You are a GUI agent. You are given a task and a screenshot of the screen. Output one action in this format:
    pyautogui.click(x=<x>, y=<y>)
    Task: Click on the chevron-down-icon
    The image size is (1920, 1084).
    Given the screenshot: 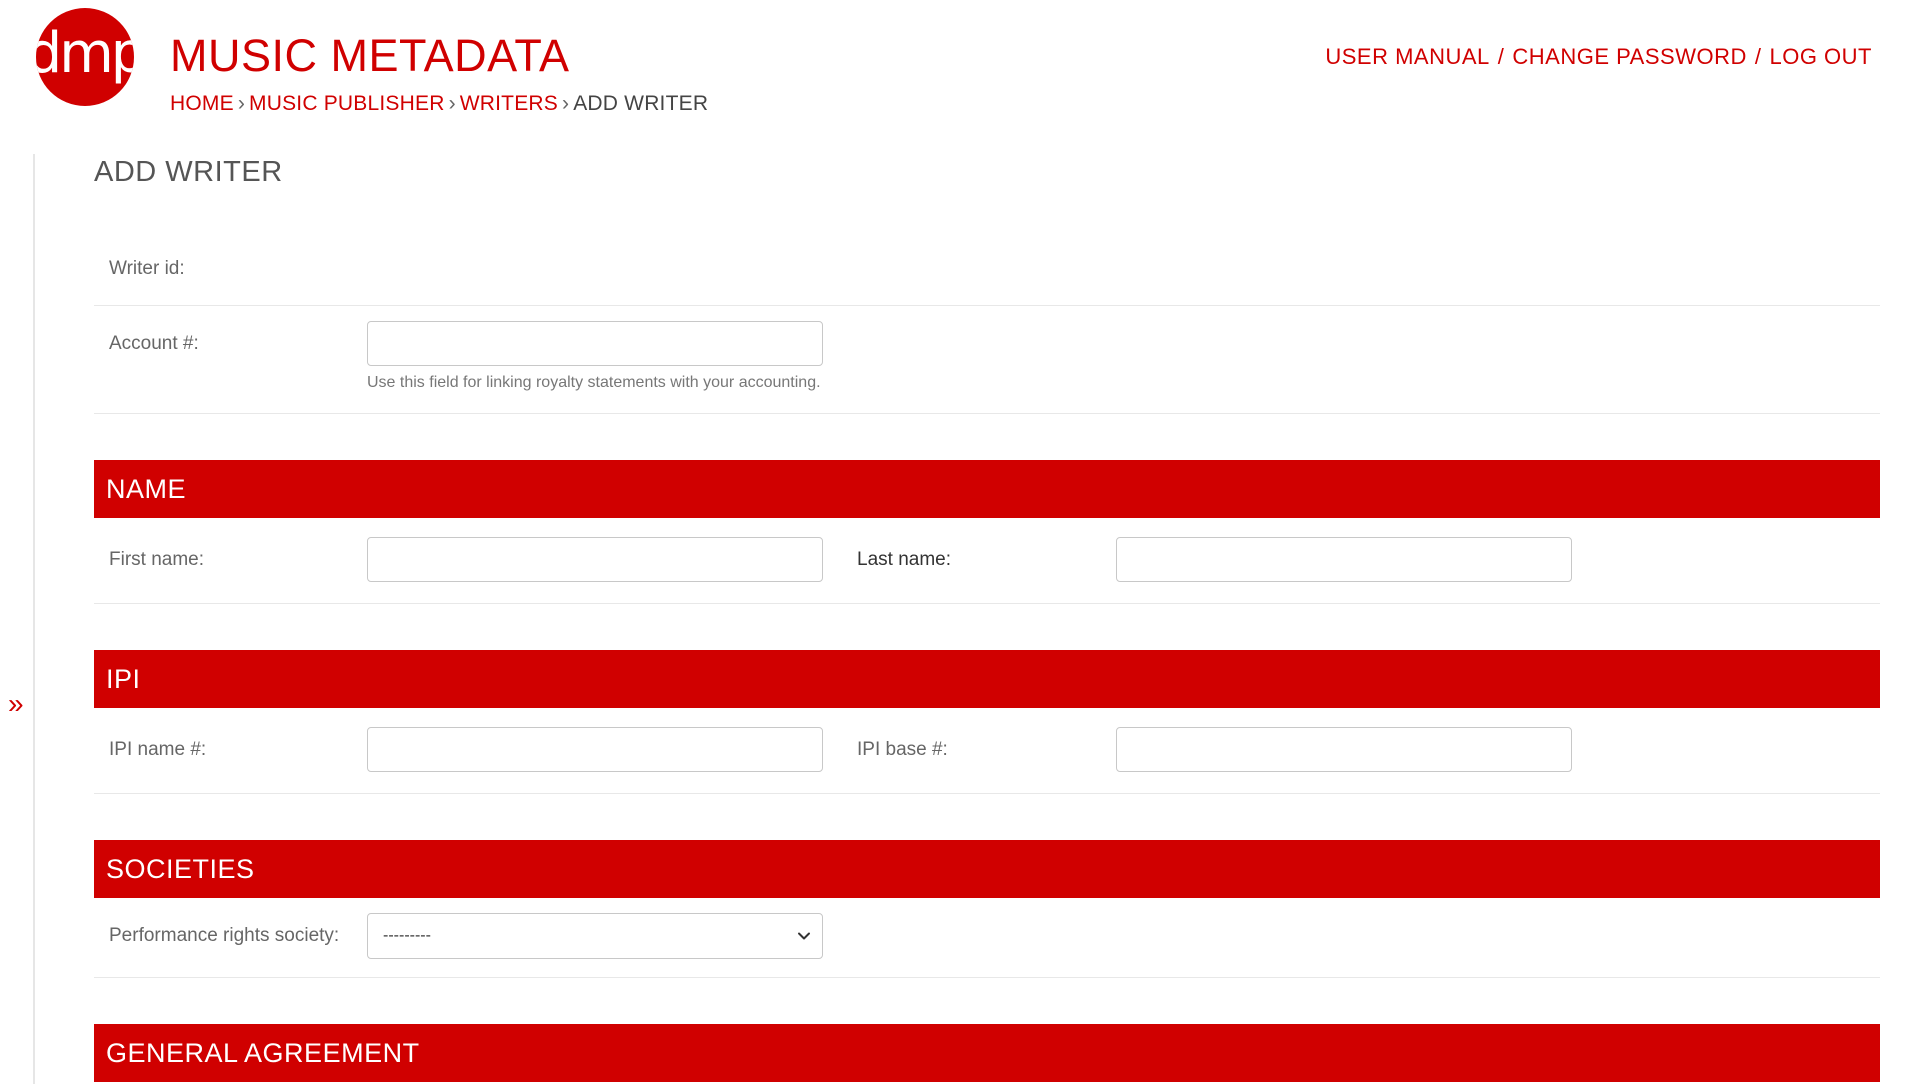 What is the action you would take?
    pyautogui.click(x=804, y=936)
    